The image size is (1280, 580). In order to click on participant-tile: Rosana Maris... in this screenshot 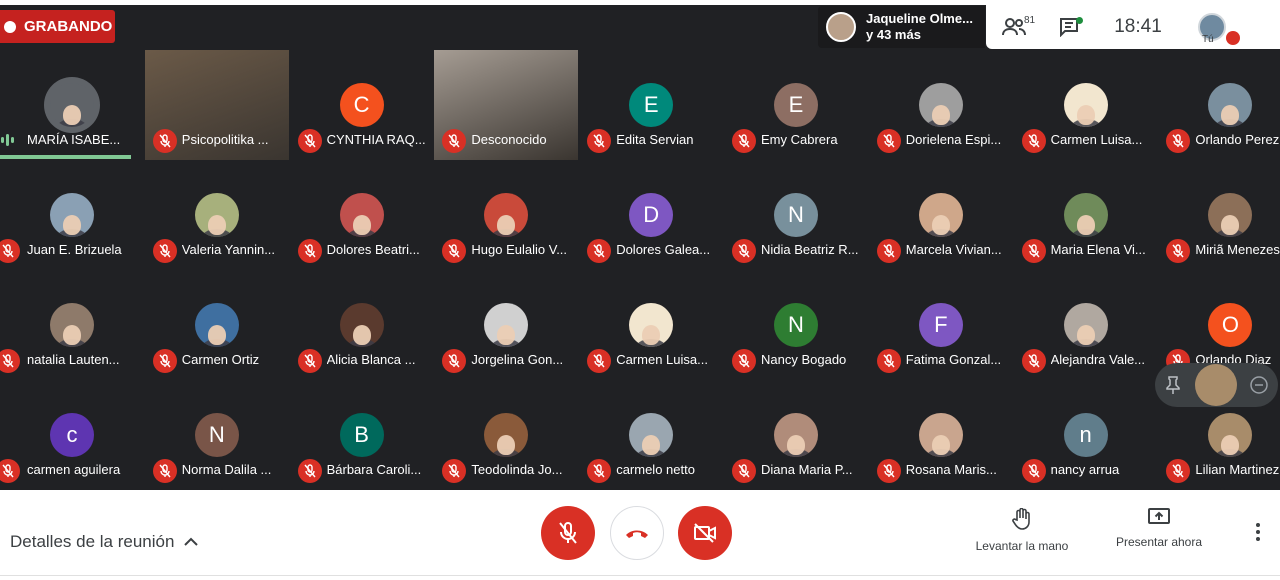, I will do `click(941, 435)`.